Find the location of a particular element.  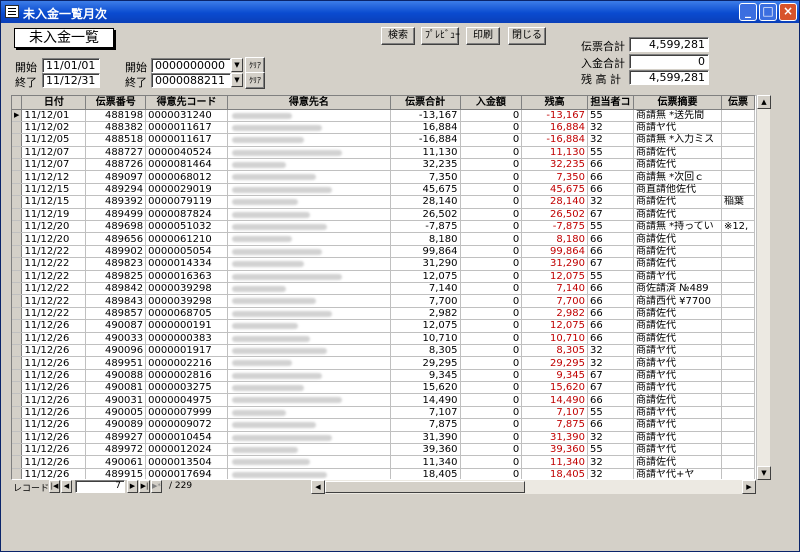

col-date: 日付 is located at coordinates (54, 103).